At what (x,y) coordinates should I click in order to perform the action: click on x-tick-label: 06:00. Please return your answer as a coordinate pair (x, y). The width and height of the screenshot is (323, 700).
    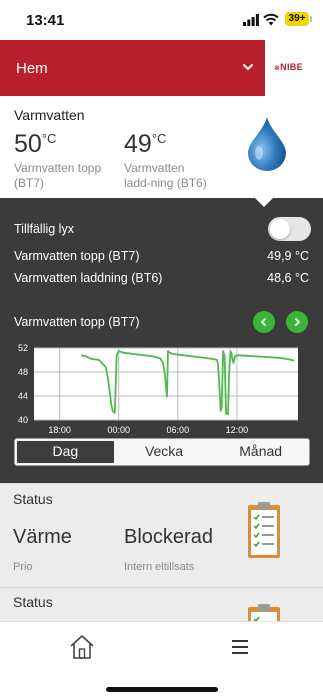
    Looking at the image, I should click on (178, 430).